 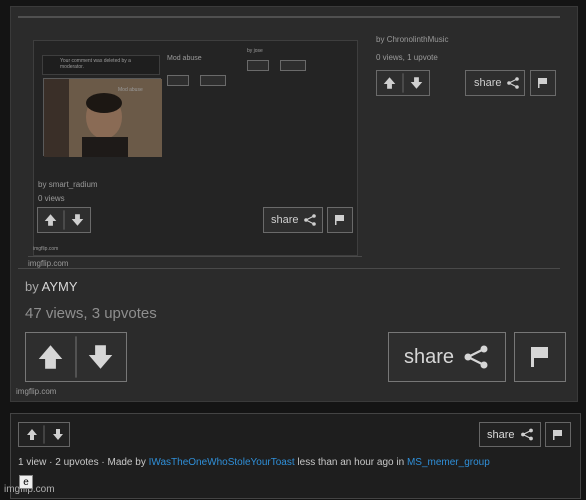 I want to click on outer-vote-group, so click(x=76, y=357).